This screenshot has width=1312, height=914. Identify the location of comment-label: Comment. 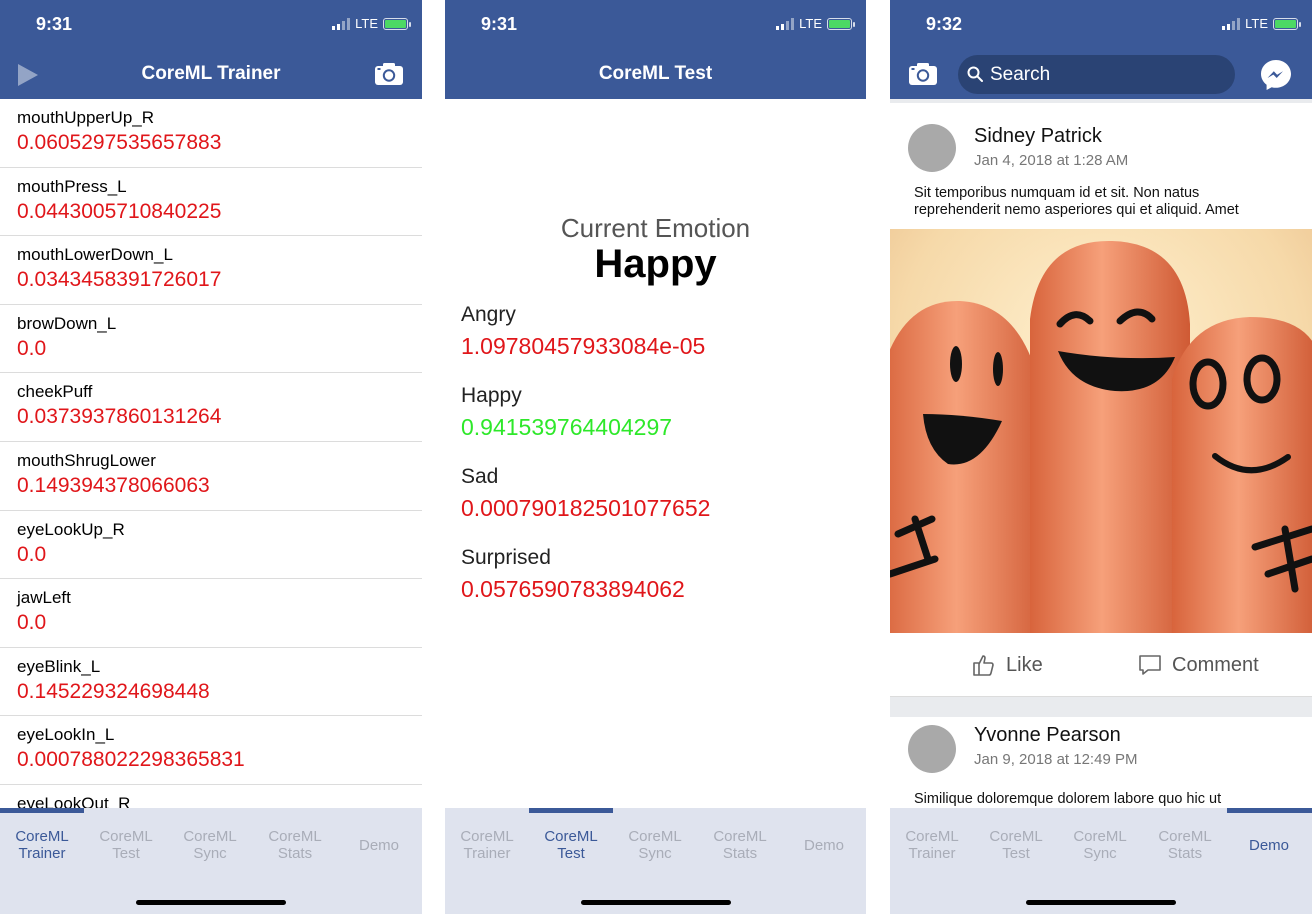
(1215, 664).